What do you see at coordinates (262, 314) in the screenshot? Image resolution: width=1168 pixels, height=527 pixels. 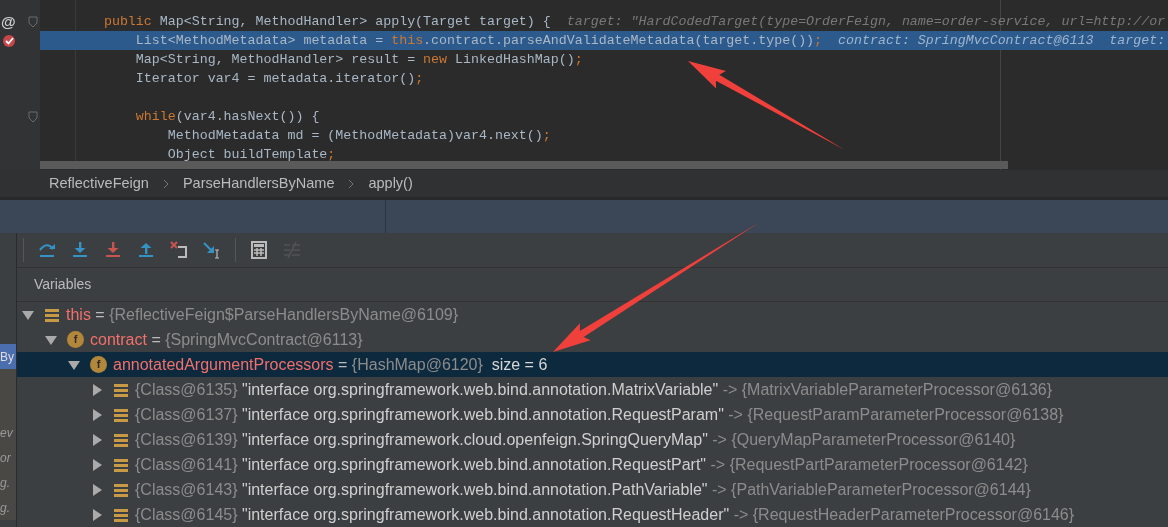 I see `variable-text: this = {ReflectiveFeign$ParseHandlersByName@6109}` at bounding box center [262, 314].